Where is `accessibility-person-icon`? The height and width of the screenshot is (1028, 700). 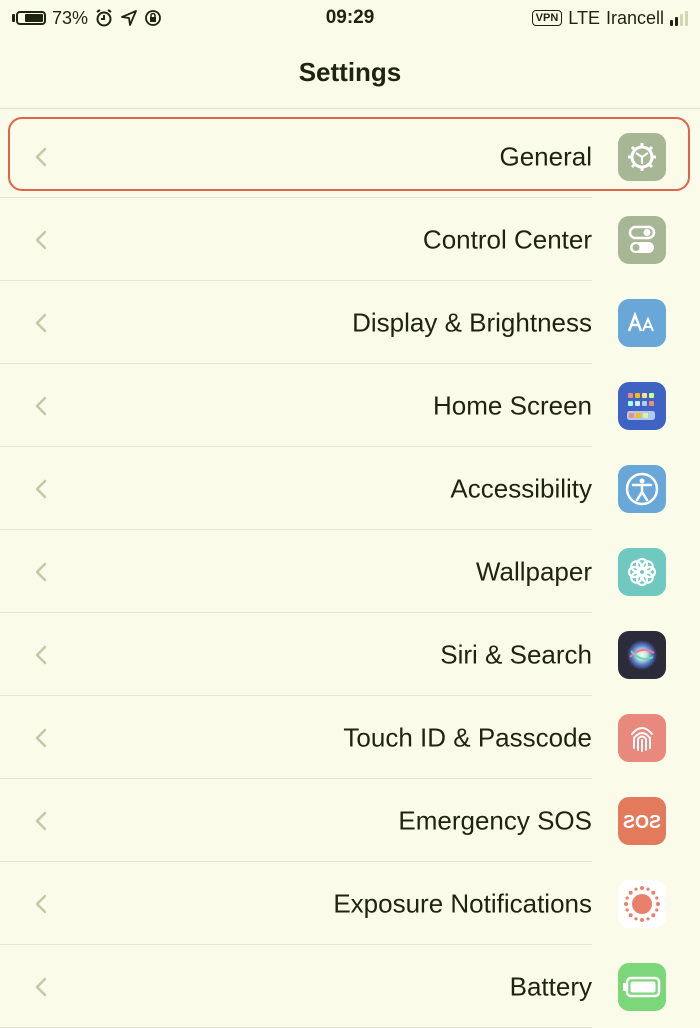 accessibility-person-icon is located at coordinates (642, 488).